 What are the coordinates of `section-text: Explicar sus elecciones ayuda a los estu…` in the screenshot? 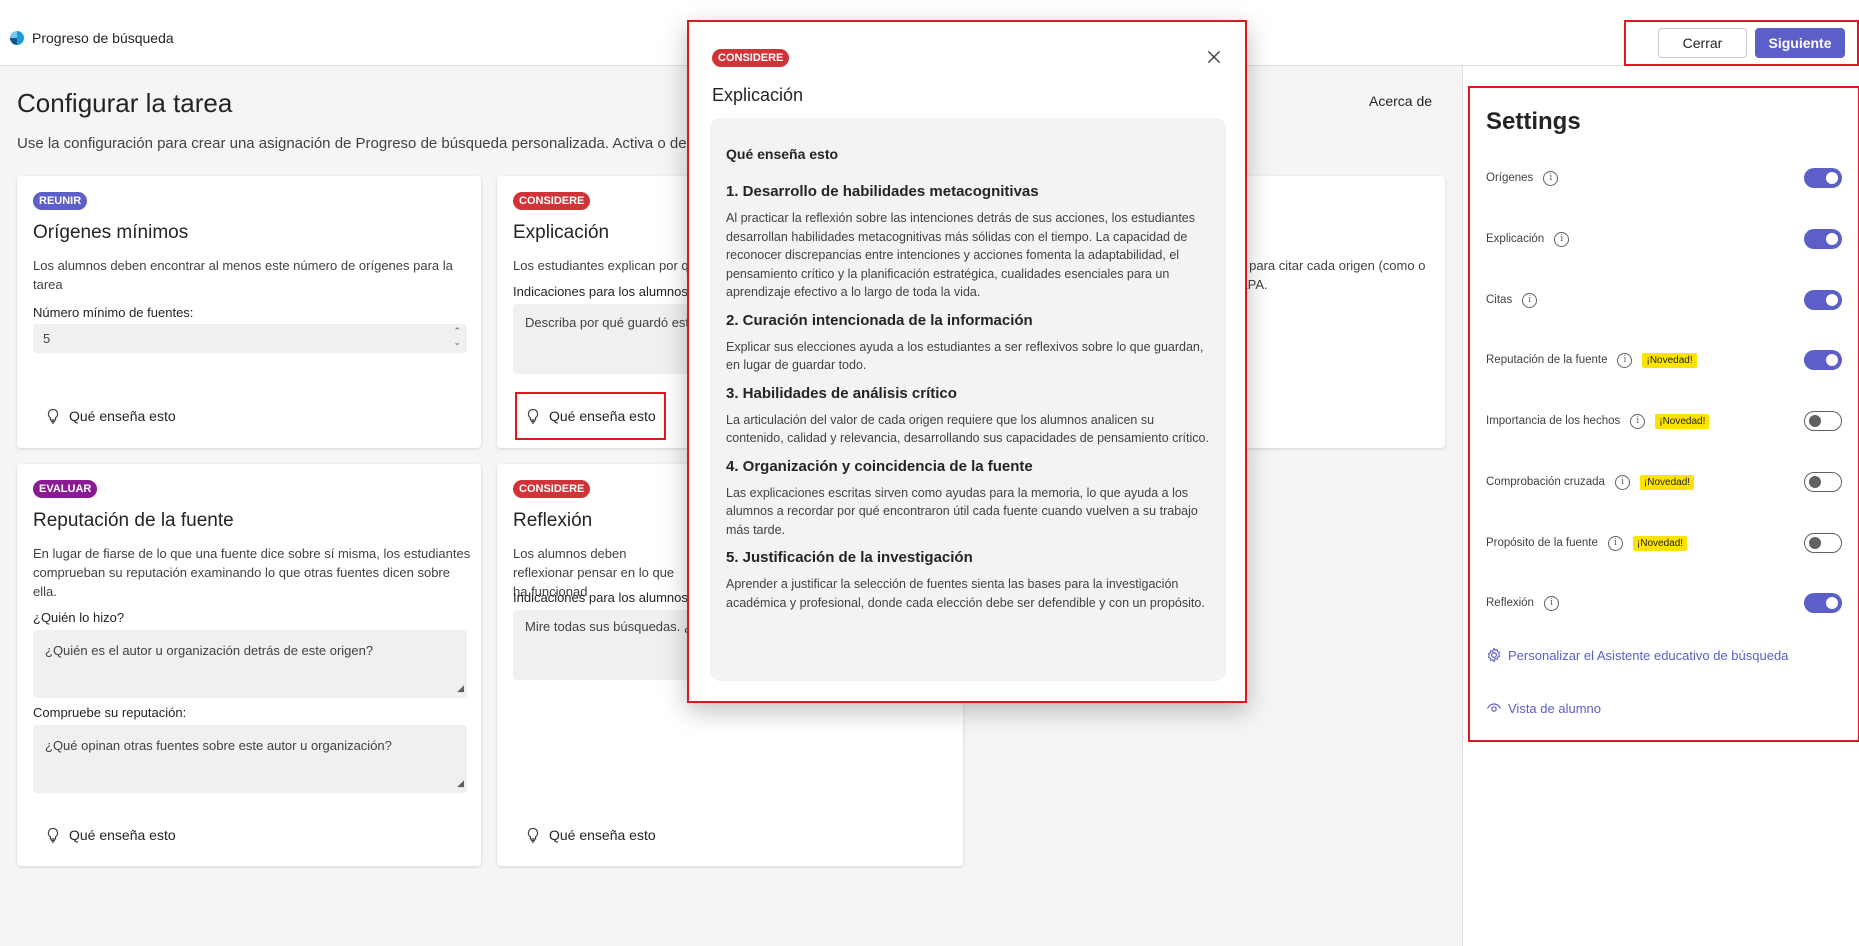 It's located at (965, 356).